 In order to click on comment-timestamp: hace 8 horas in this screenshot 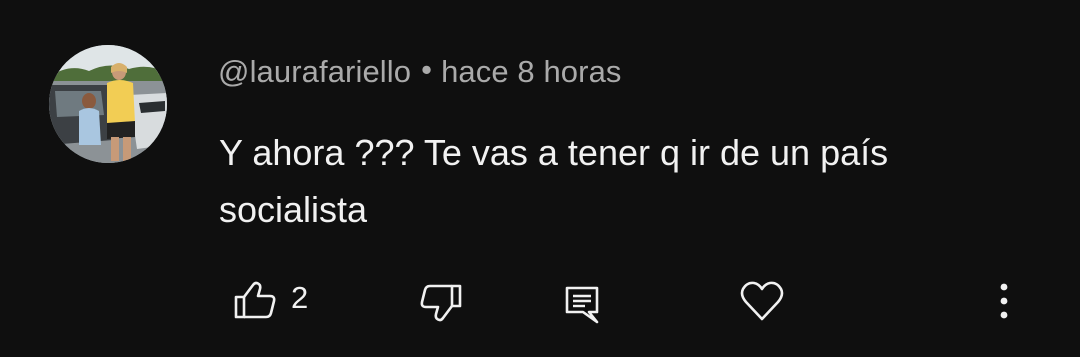, I will do `click(531, 71)`.